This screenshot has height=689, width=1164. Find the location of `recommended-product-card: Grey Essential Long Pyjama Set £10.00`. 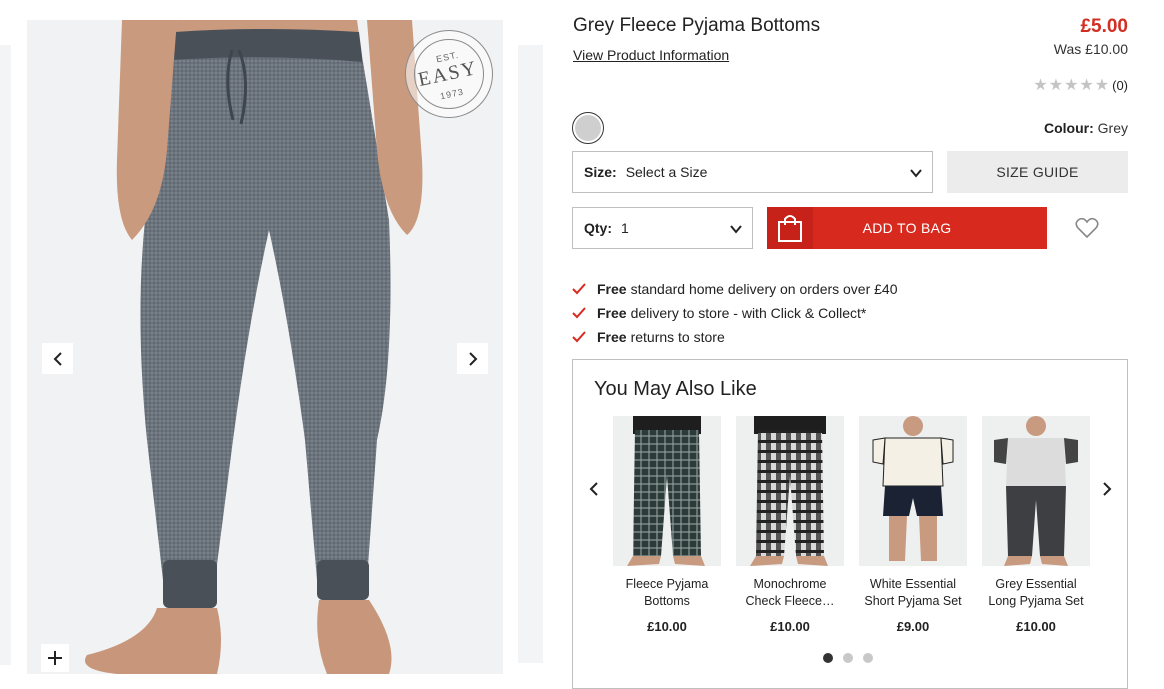

recommended-product-card: Grey Essential Long Pyjama Set £10.00 is located at coordinates (1036, 525).